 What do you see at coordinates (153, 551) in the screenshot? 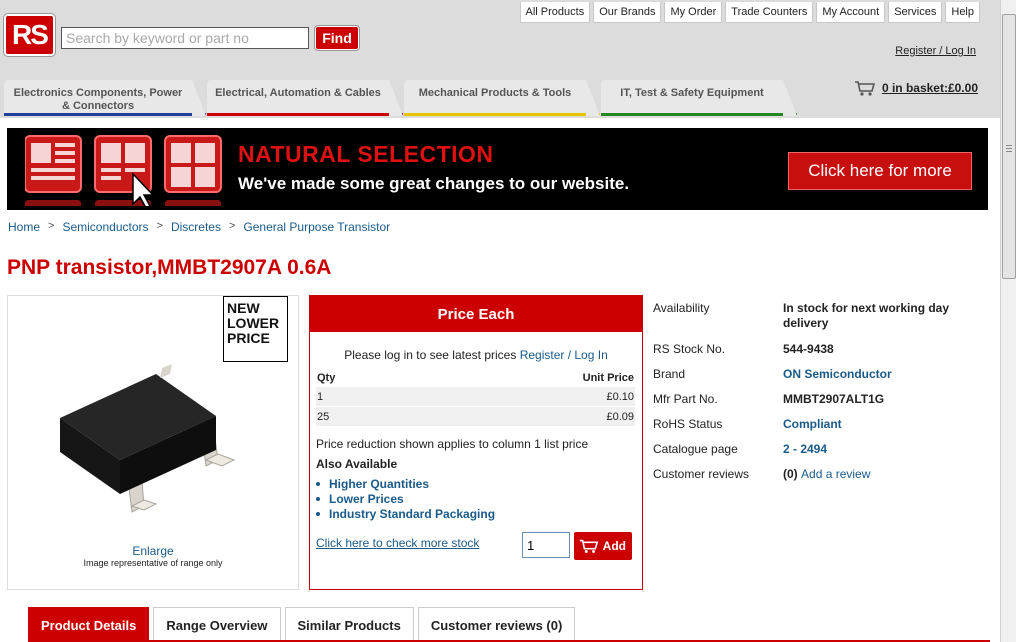
I see `enlarge-link: Enlarge` at bounding box center [153, 551].